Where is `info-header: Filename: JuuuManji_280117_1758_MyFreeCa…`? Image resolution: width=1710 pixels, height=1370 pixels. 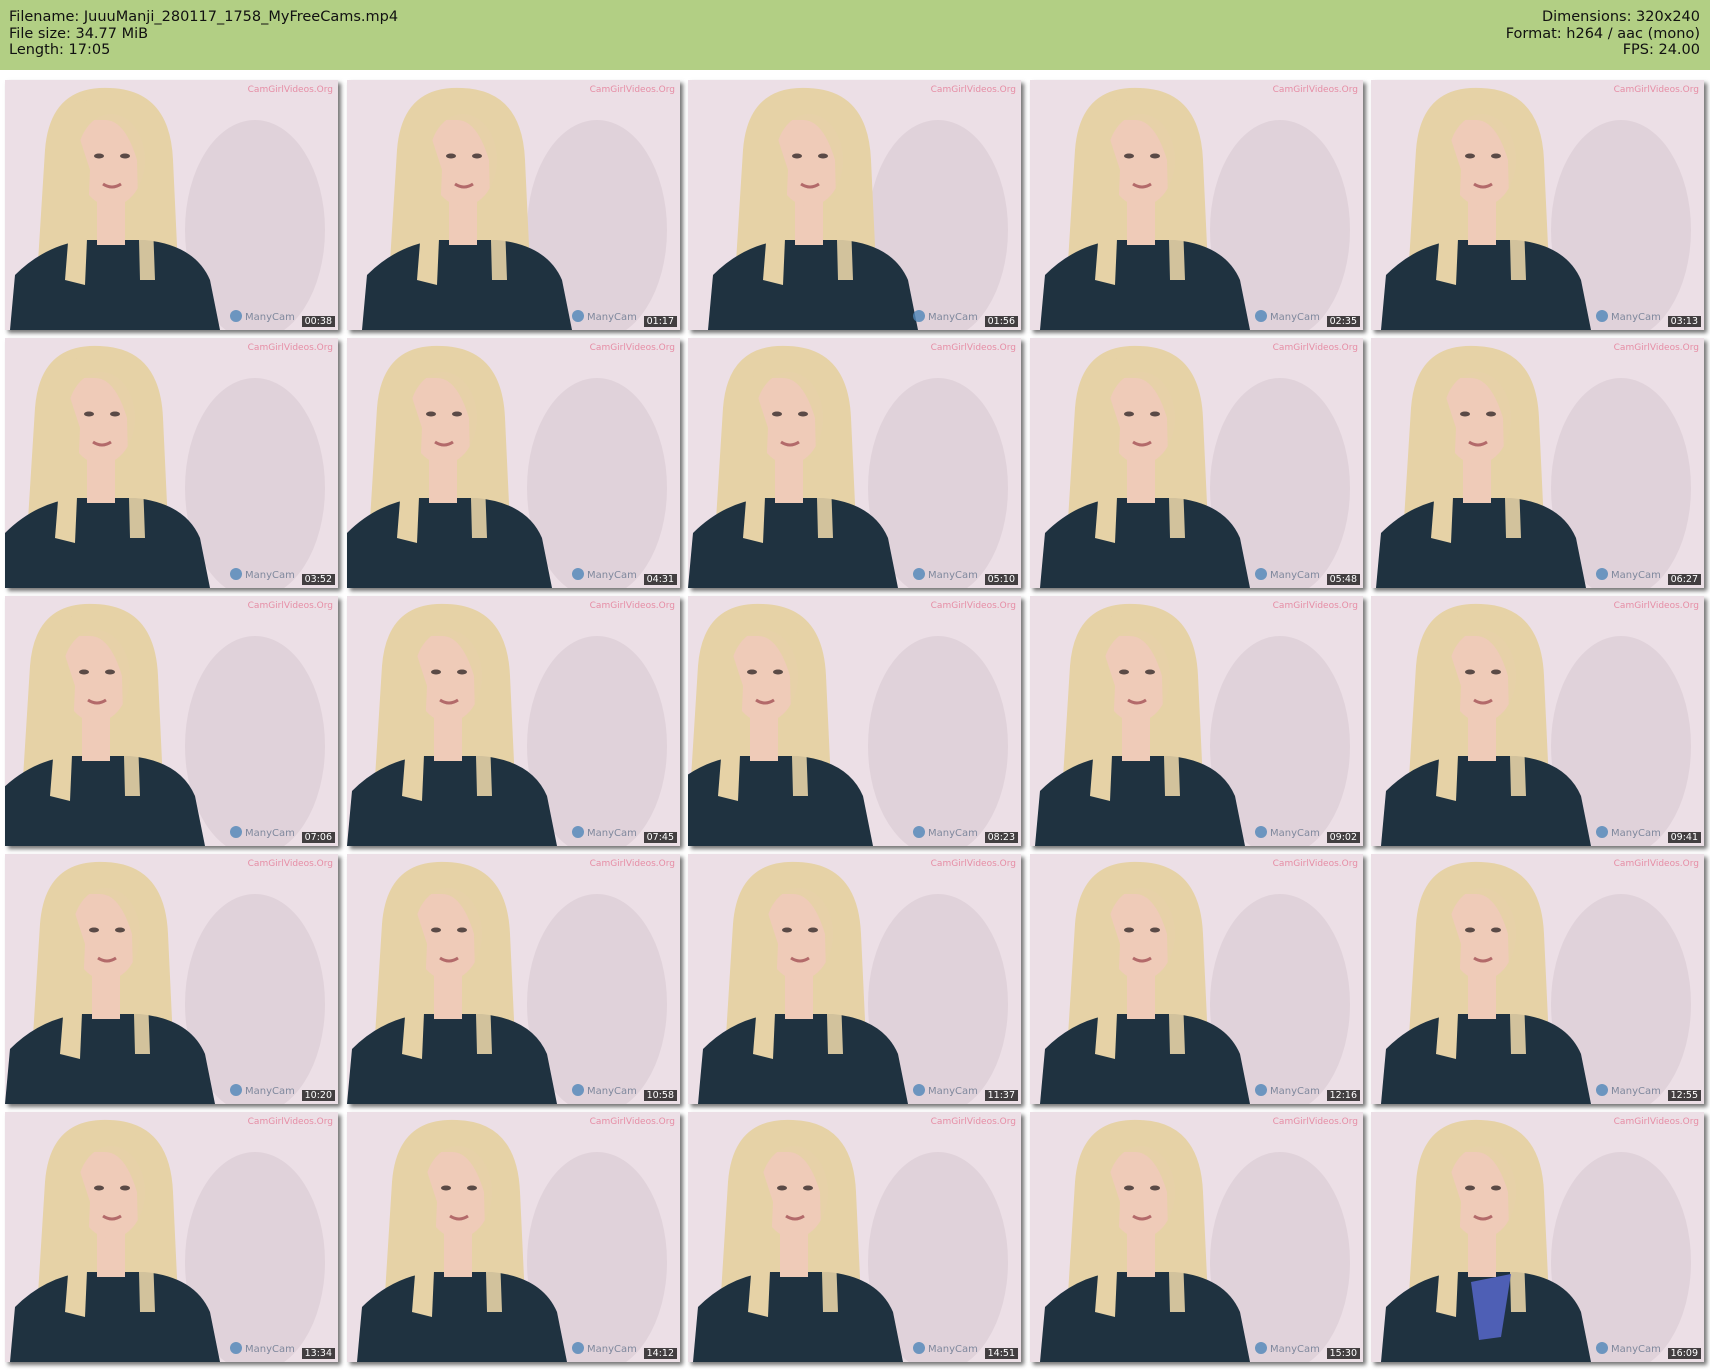
info-header: Filename: JuuuManji_280117_1758_MyFreeCa… is located at coordinates (855, 35).